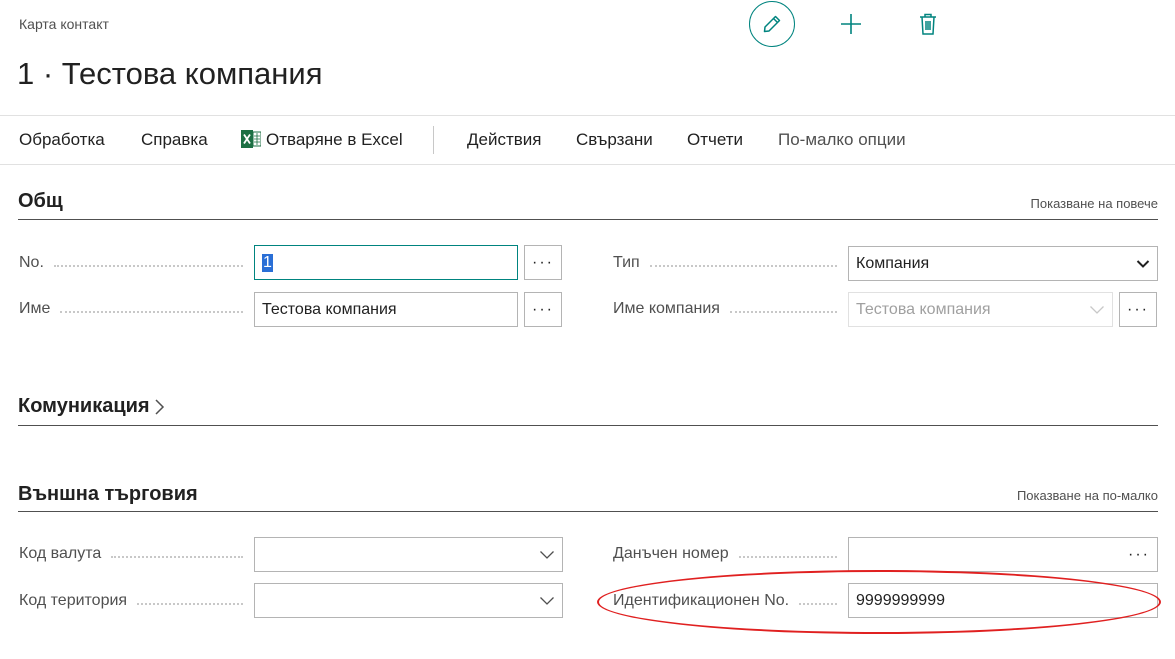  What do you see at coordinates (725, 309) in the screenshot?
I see `field-company-label: Име компания` at bounding box center [725, 309].